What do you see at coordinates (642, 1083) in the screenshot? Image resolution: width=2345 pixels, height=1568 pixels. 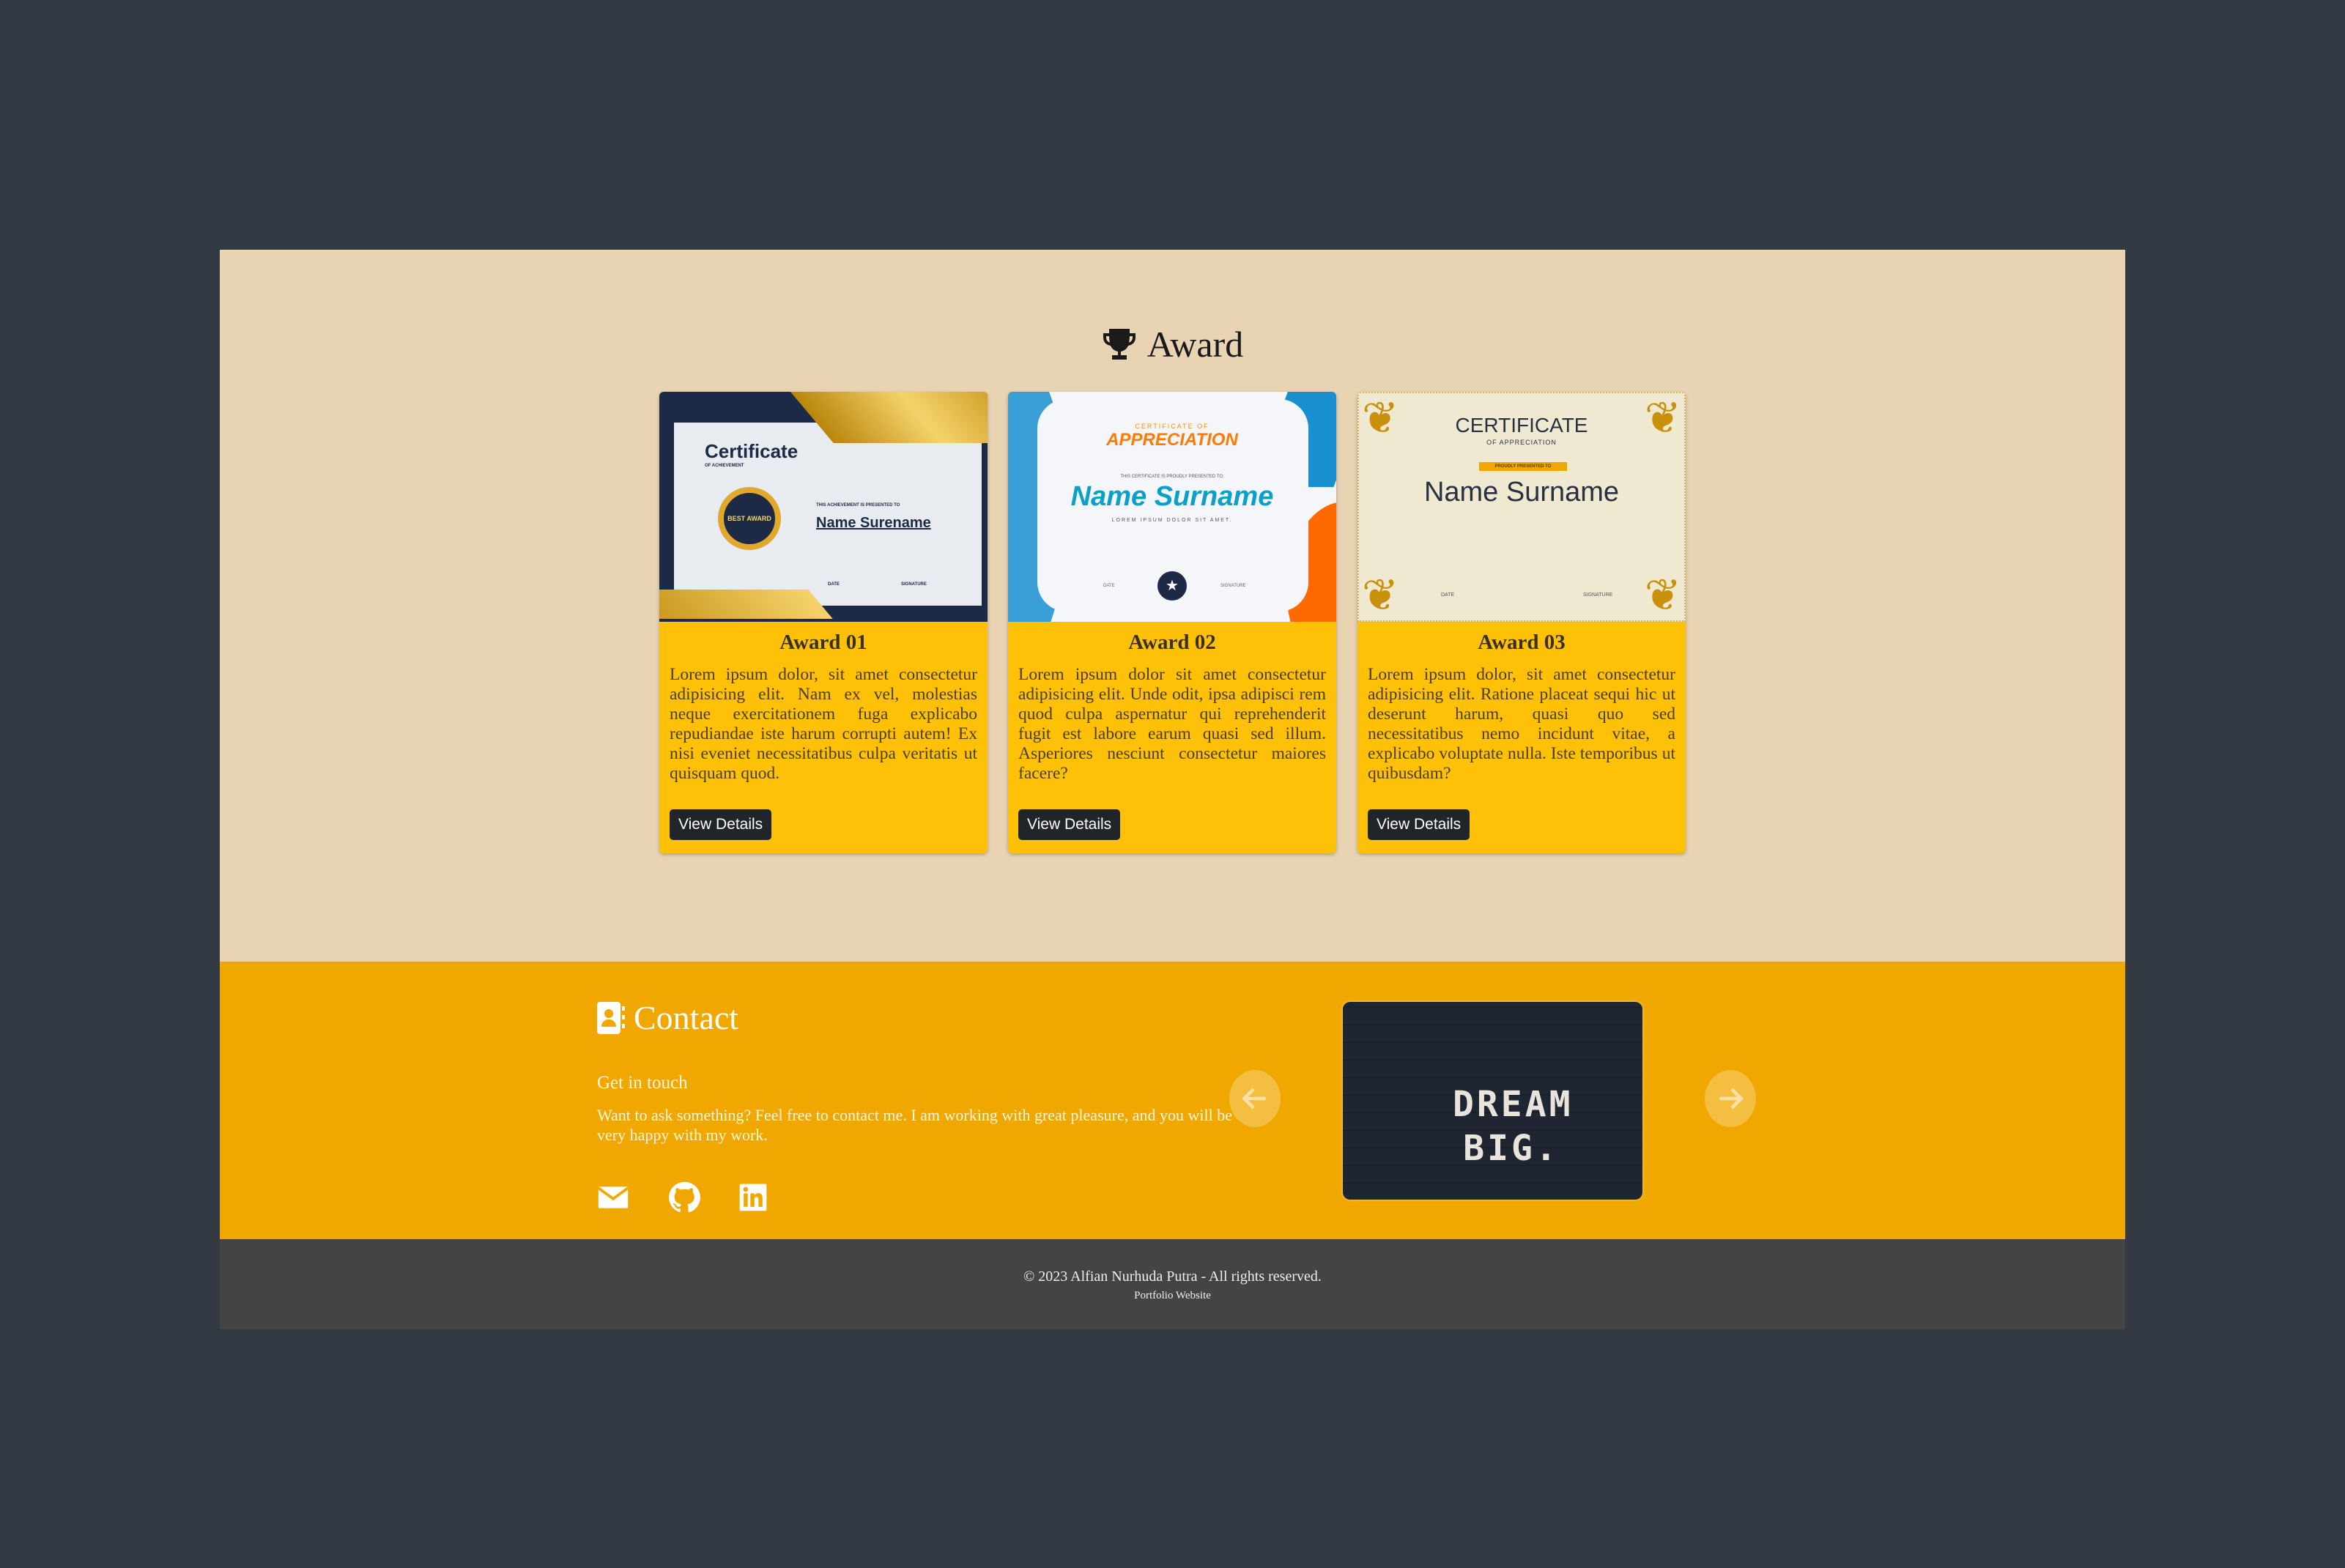 I see `contact-subtitle: Get in touch` at bounding box center [642, 1083].